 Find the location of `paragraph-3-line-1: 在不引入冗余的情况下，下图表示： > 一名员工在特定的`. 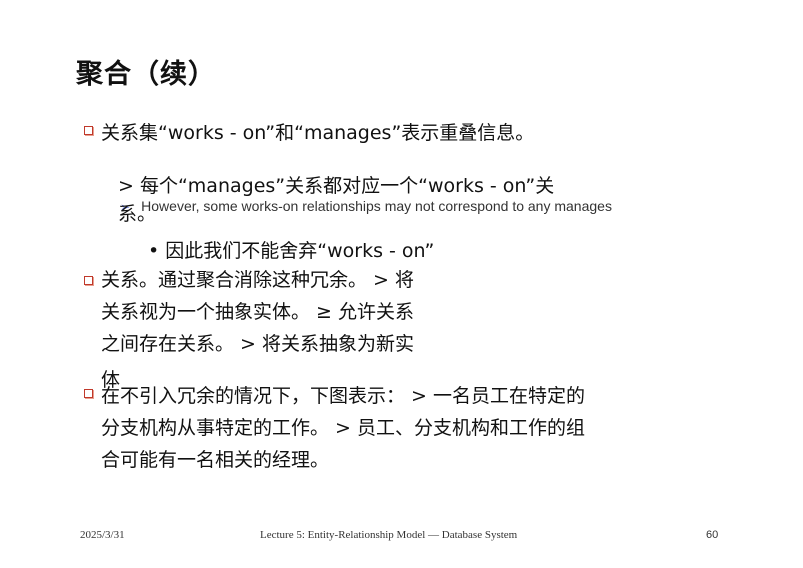

paragraph-3-line-1: 在不引入冗余的情况下，下图表示： > 一名员工在特定的 is located at coordinates (343, 396).